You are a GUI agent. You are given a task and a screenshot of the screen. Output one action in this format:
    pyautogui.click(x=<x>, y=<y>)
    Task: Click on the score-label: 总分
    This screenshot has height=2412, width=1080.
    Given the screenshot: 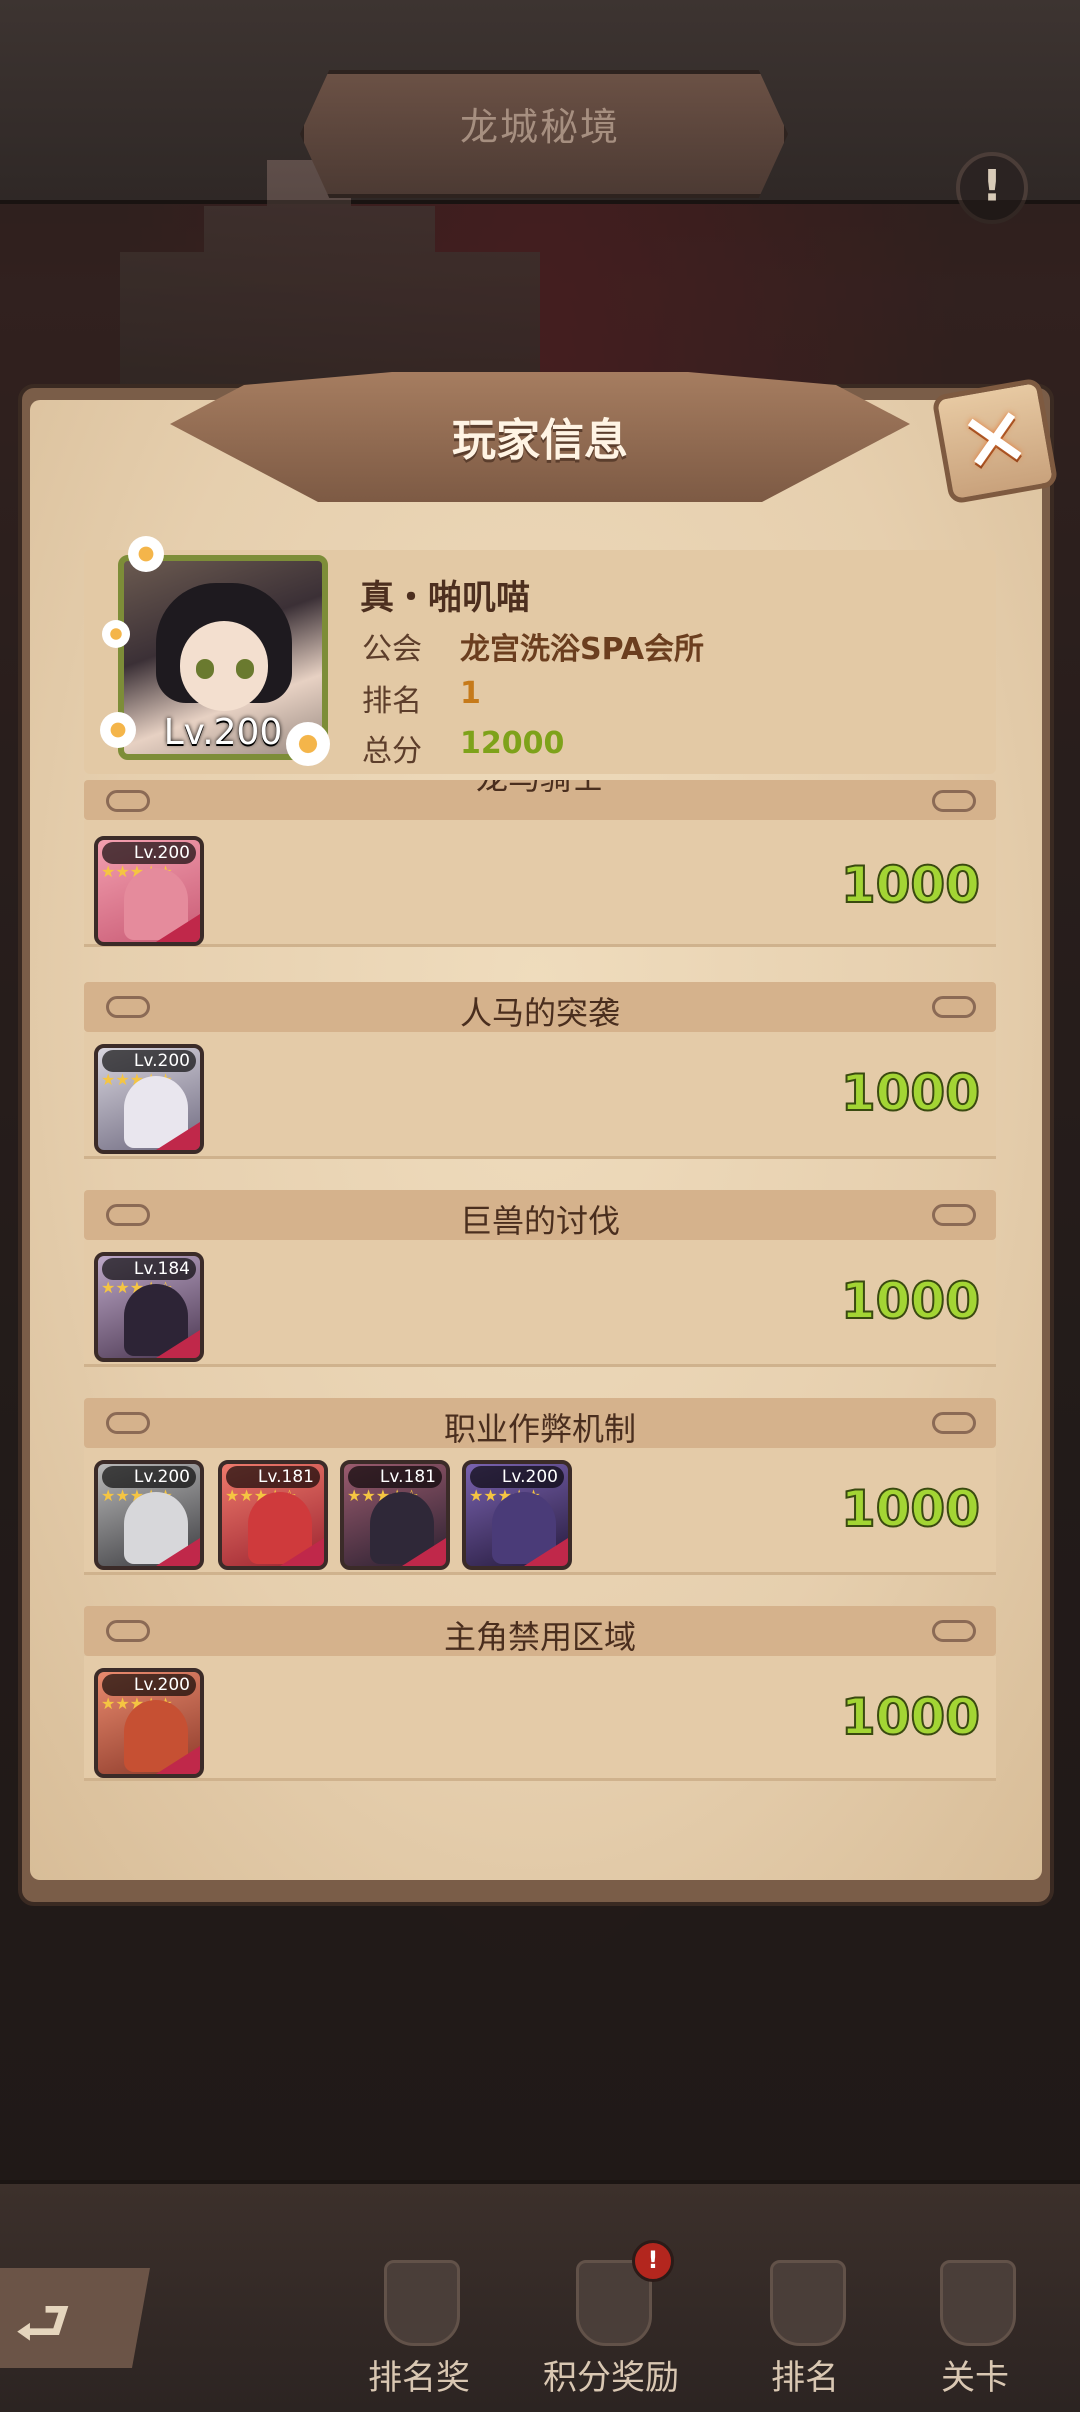 What is the action you would take?
    pyautogui.click(x=392, y=751)
    